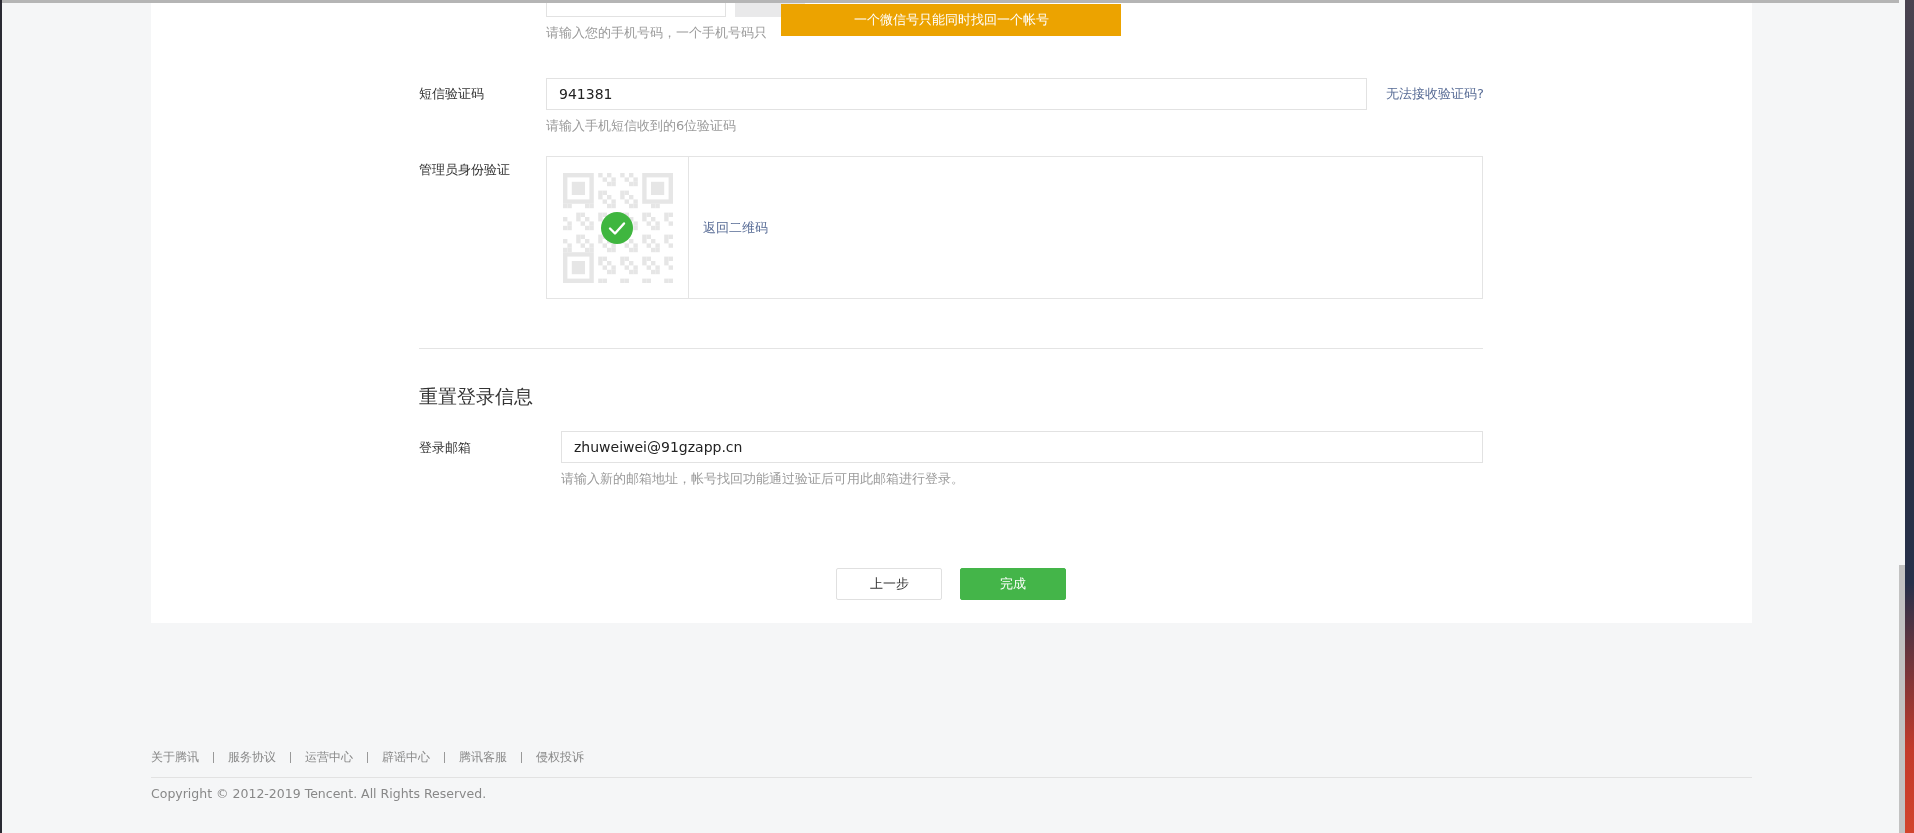  What do you see at coordinates (406, 757) in the screenshot?
I see `footer-link: 辟谣中心` at bounding box center [406, 757].